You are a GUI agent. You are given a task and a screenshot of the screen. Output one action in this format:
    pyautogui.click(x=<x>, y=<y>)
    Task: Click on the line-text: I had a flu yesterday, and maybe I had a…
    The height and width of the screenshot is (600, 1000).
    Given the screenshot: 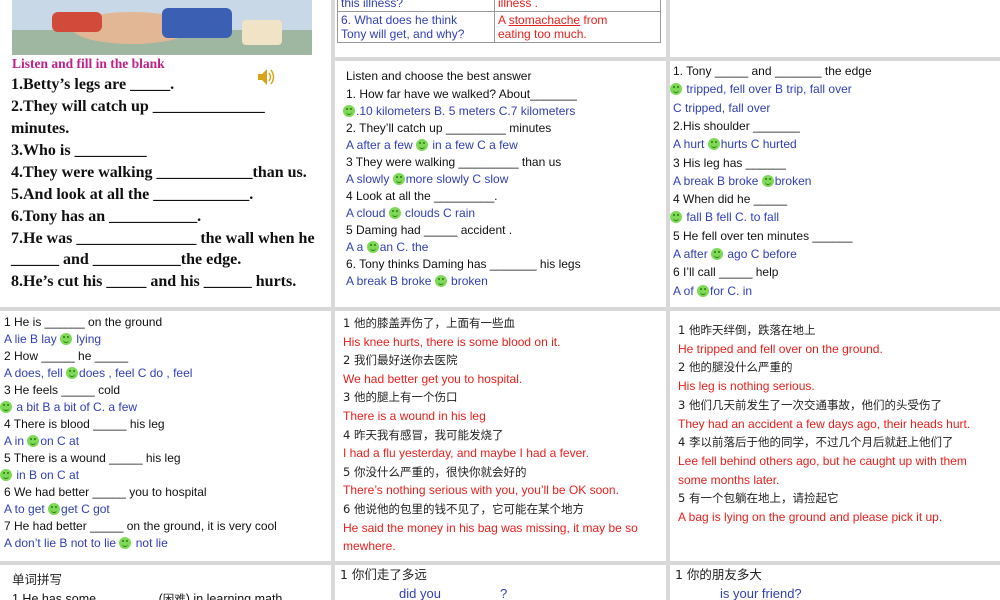 What is the action you would take?
    pyautogui.click(x=466, y=453)
    